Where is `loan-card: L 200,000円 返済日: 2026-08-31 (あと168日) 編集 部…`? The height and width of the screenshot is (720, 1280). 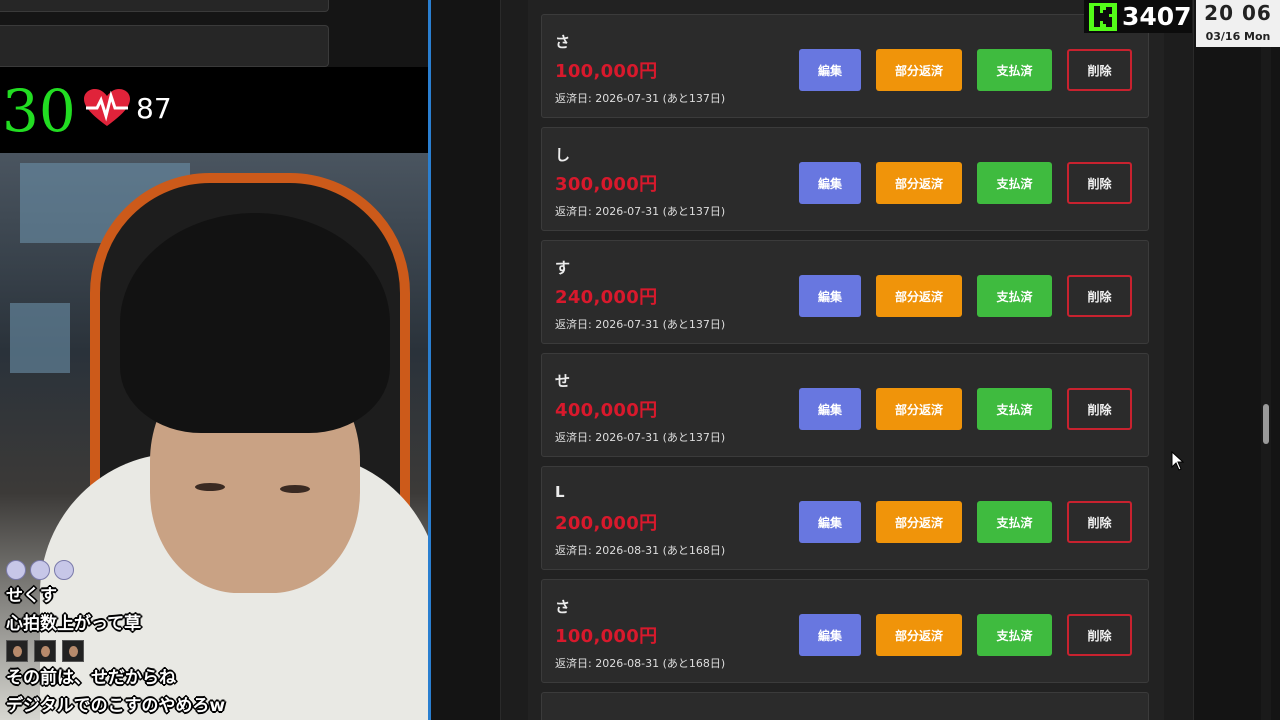
loan-card: L 200,000円 返済日: 2026-08-31 (あと168日) 編集 部… is located at coordinates (845, 518).